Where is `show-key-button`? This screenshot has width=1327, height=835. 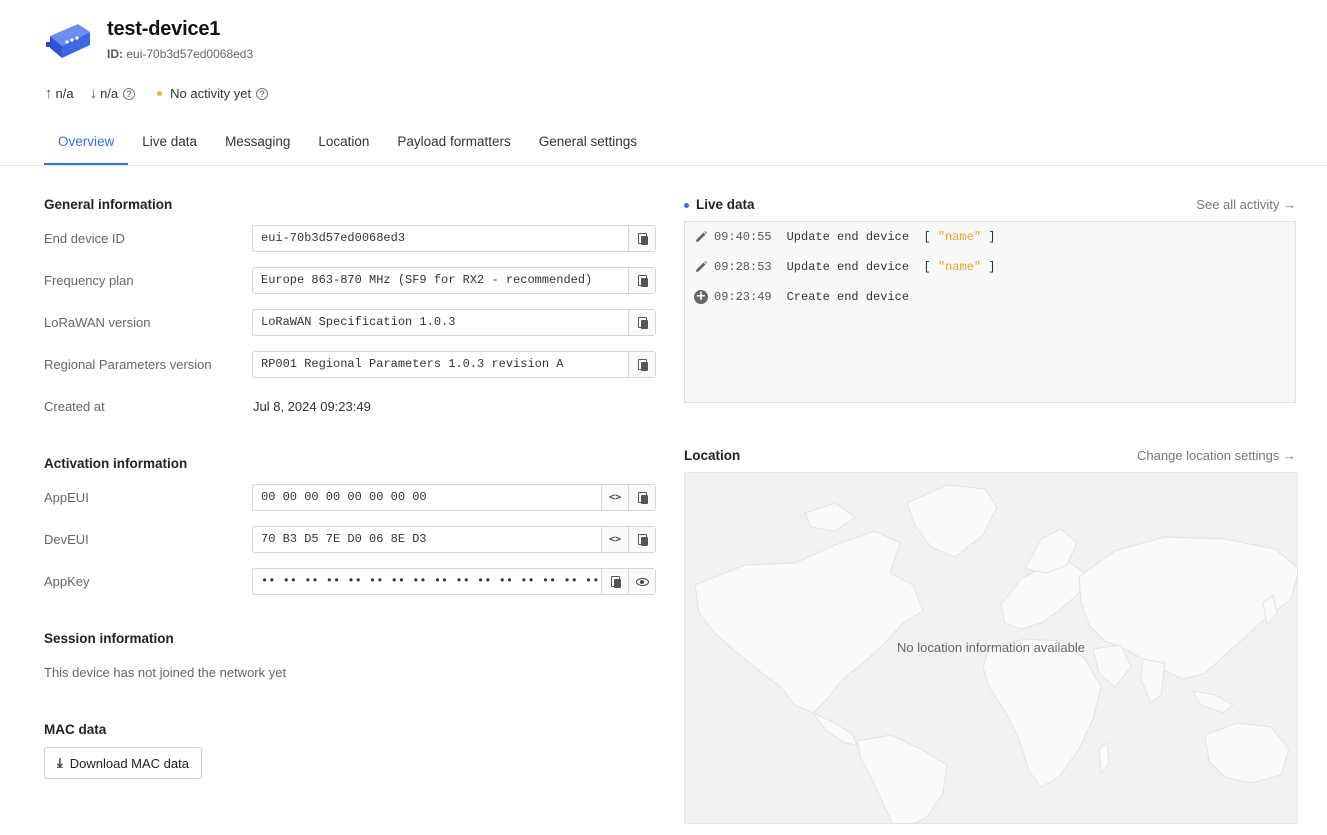
show-key-button is located at coordinates (641, 581).